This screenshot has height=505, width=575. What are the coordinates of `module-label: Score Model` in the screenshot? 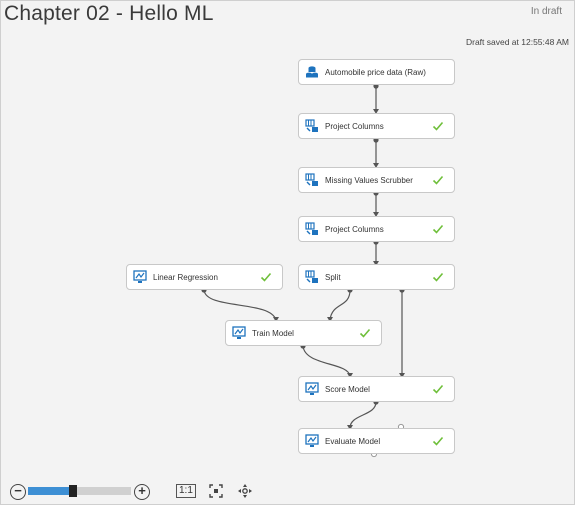 It's located at (347, 389).